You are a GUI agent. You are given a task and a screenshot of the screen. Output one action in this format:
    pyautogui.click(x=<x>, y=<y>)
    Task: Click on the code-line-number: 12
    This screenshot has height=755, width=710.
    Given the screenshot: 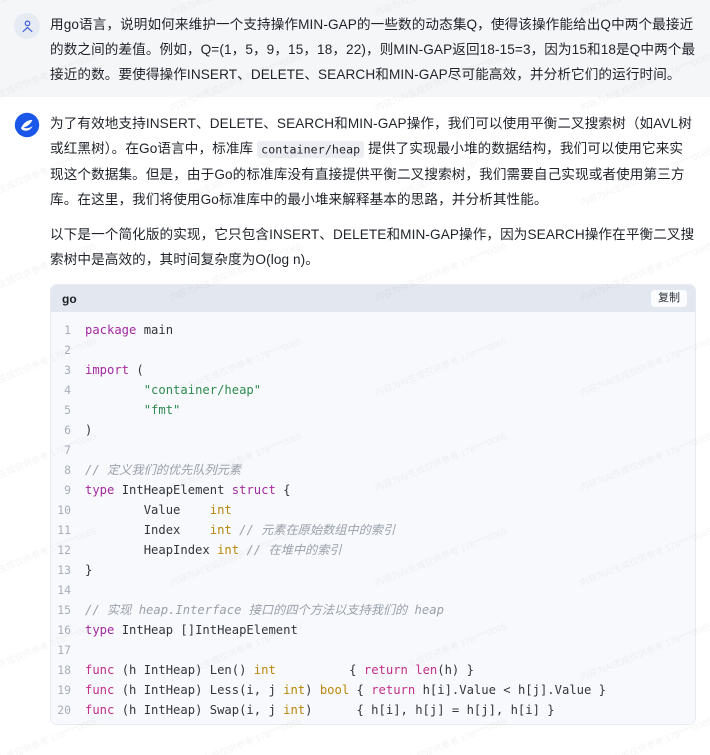 What is the action you would take?
    pyautogui.click(x=64, y=550)
    